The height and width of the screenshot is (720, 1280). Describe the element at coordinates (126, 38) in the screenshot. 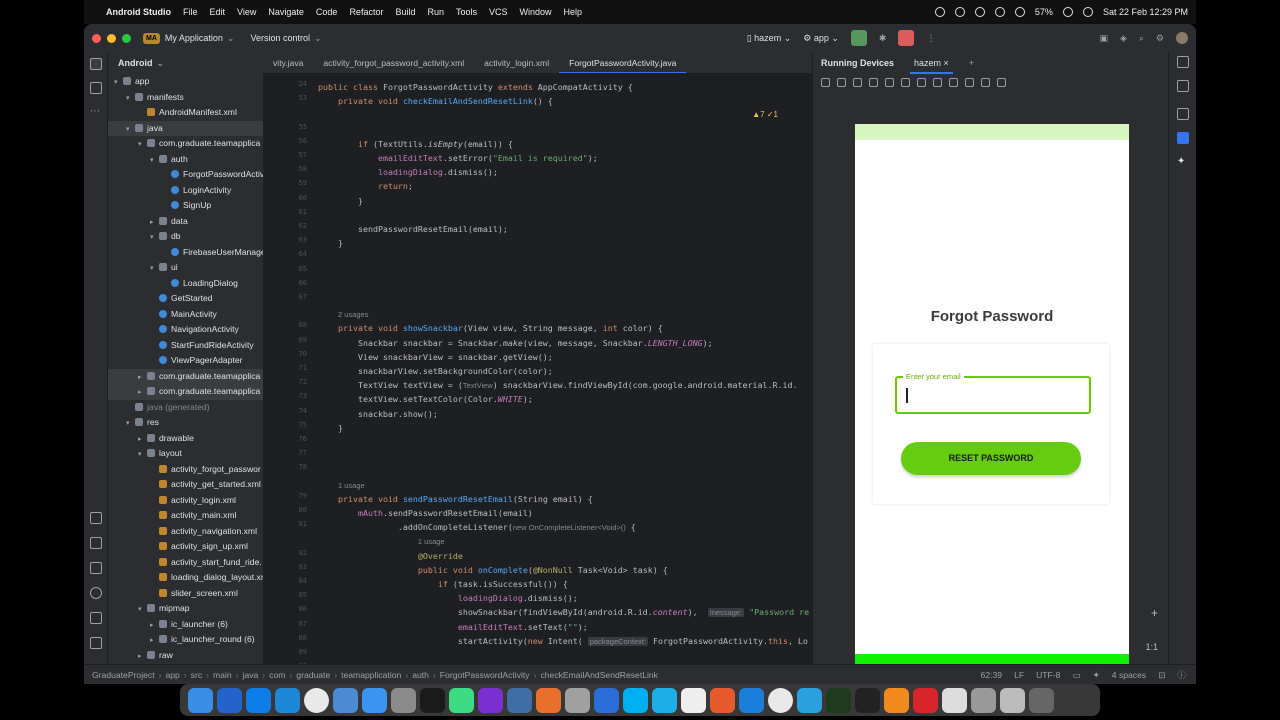

I see `zoom-window-button` at that location.